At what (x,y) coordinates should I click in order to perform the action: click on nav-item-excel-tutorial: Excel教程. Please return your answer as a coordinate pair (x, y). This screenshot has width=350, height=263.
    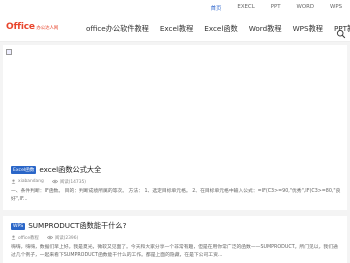
    Looking at the image, I should click on (176, 29).